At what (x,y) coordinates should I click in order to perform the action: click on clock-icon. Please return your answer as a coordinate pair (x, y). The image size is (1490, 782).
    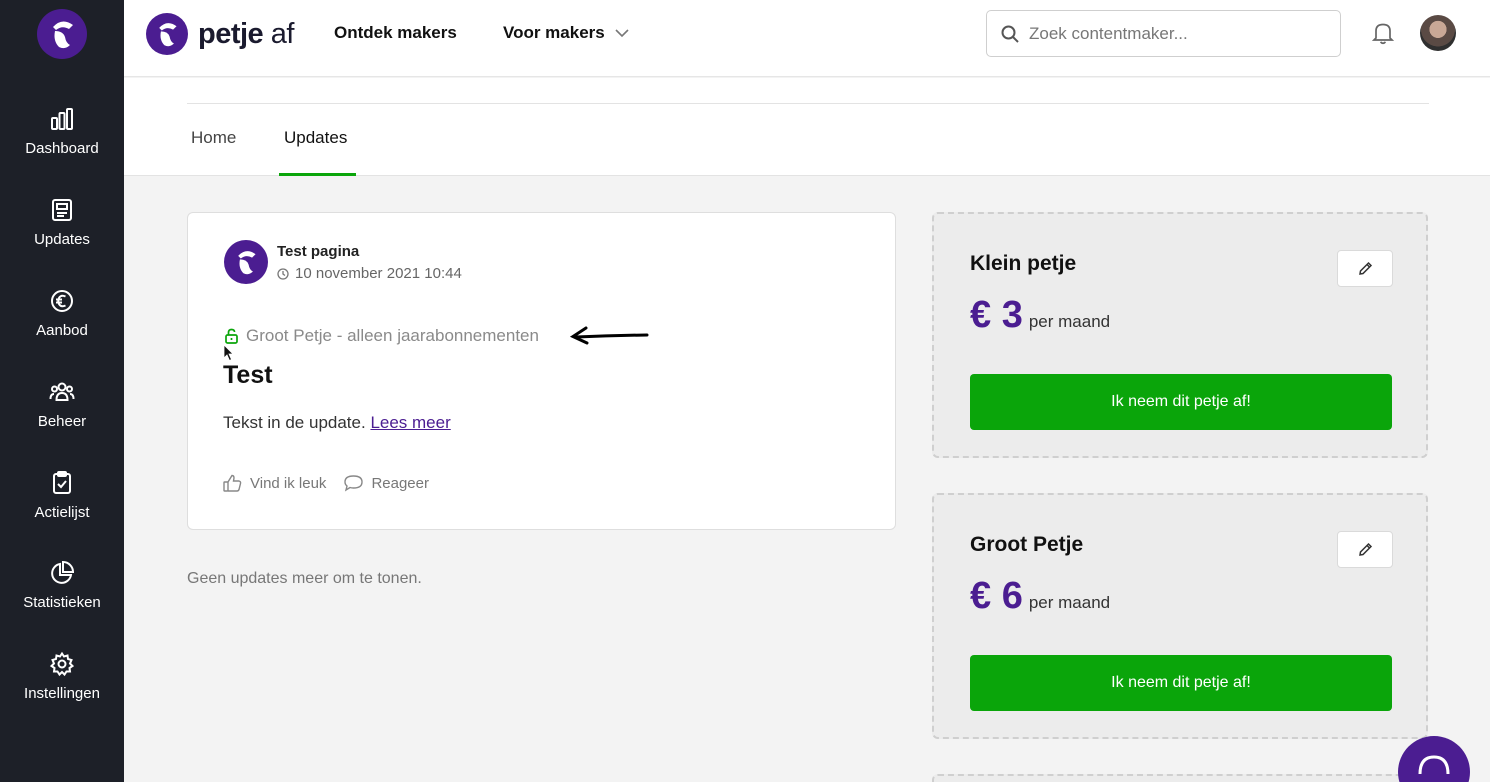
    Looking at the image, I should click on (283, 273).